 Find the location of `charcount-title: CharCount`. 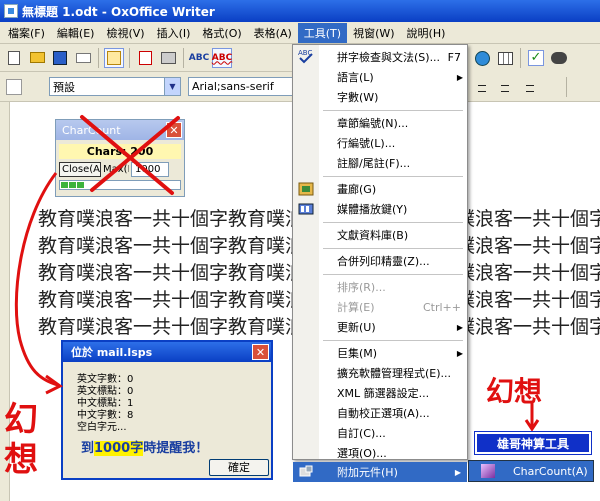

charcount-title: CharCount is located at coordinates (91, 130).